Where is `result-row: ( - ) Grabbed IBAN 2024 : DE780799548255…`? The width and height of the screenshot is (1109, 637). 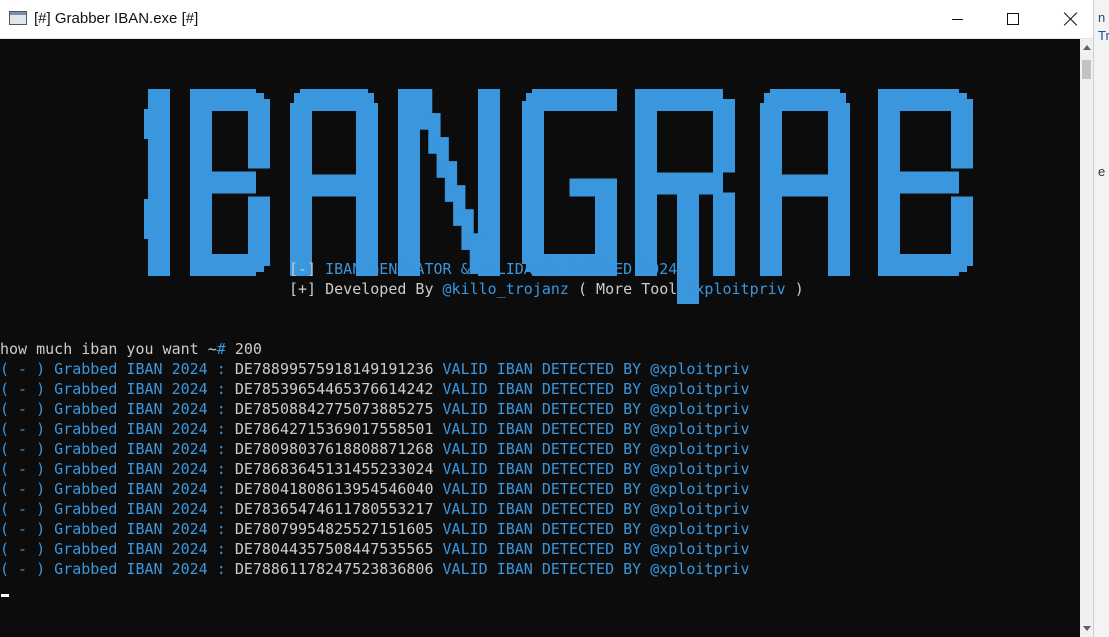
result-row: ( - ) Grabbed IBAN 2024 : DE780799548255… is located at coordinates (375, 529).